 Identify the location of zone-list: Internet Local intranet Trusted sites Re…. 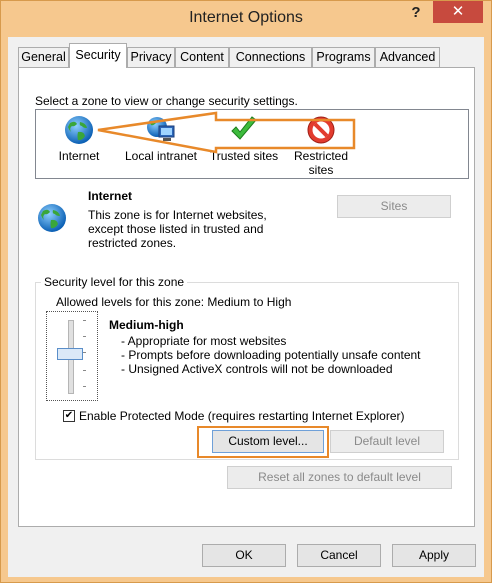
(252, 144).